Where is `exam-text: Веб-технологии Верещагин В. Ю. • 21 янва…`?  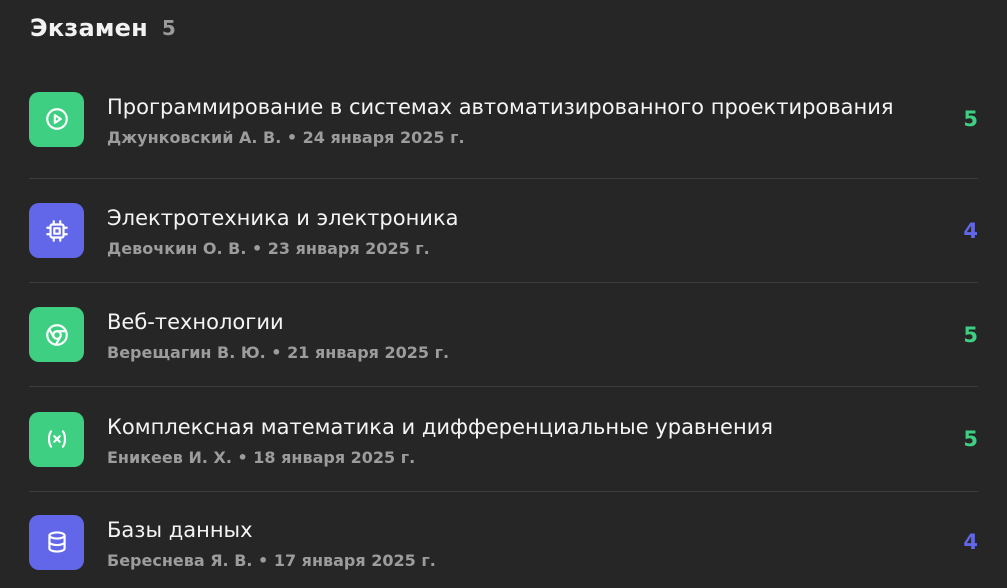
exam-text: Веб-технологии Верещагин В. Ю. • 21 янва… is located at coordinates (522, 334).